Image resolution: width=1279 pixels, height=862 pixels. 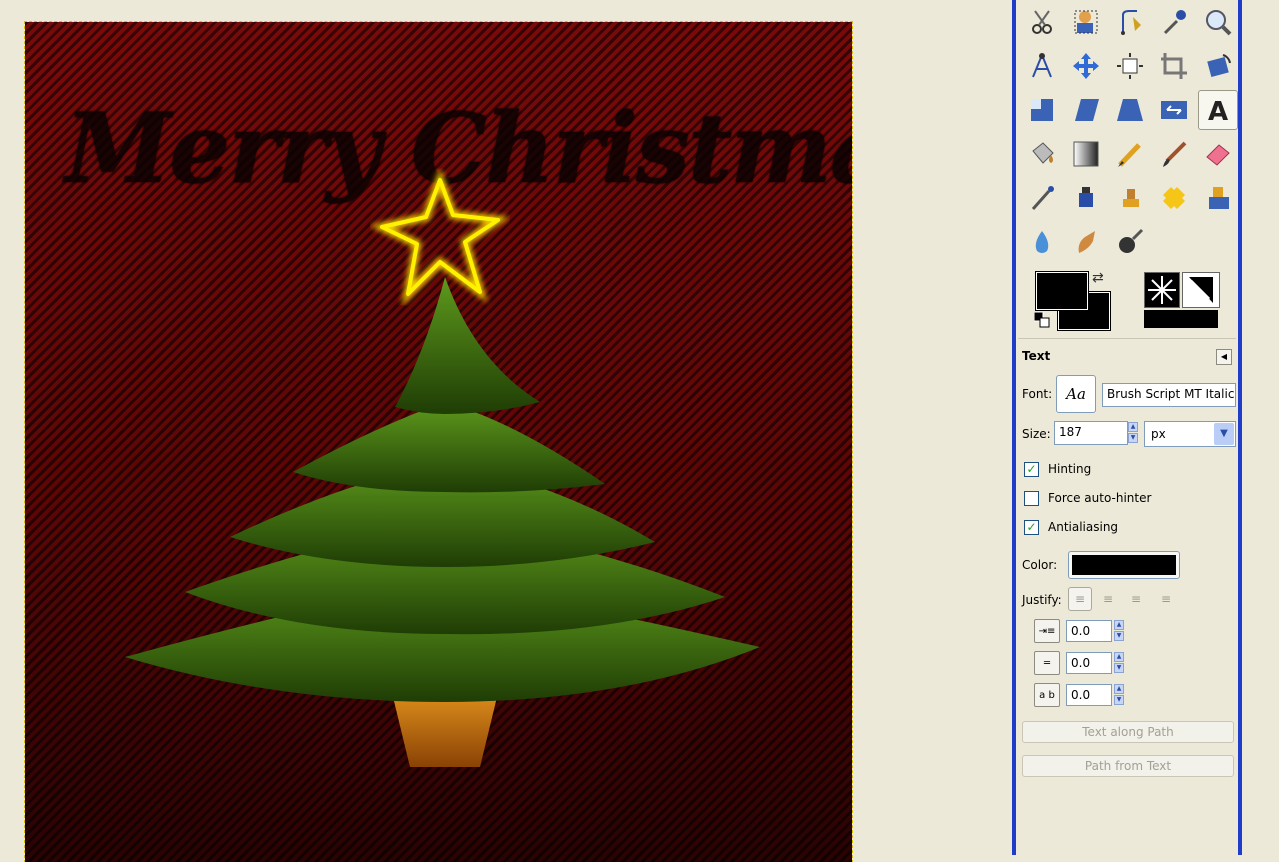 I want to click on justify-fill-button: ≡, so click(x=1166, y=599).